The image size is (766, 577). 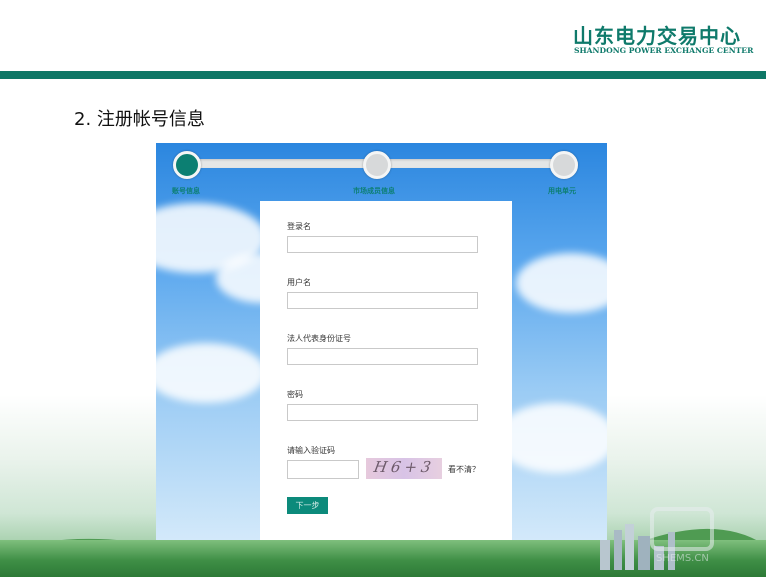 What do you see at coordinates (319, 338) in the screenshot?
I see `legal-id-label: 法人代表身份证号` at bounding box center [319, 338].